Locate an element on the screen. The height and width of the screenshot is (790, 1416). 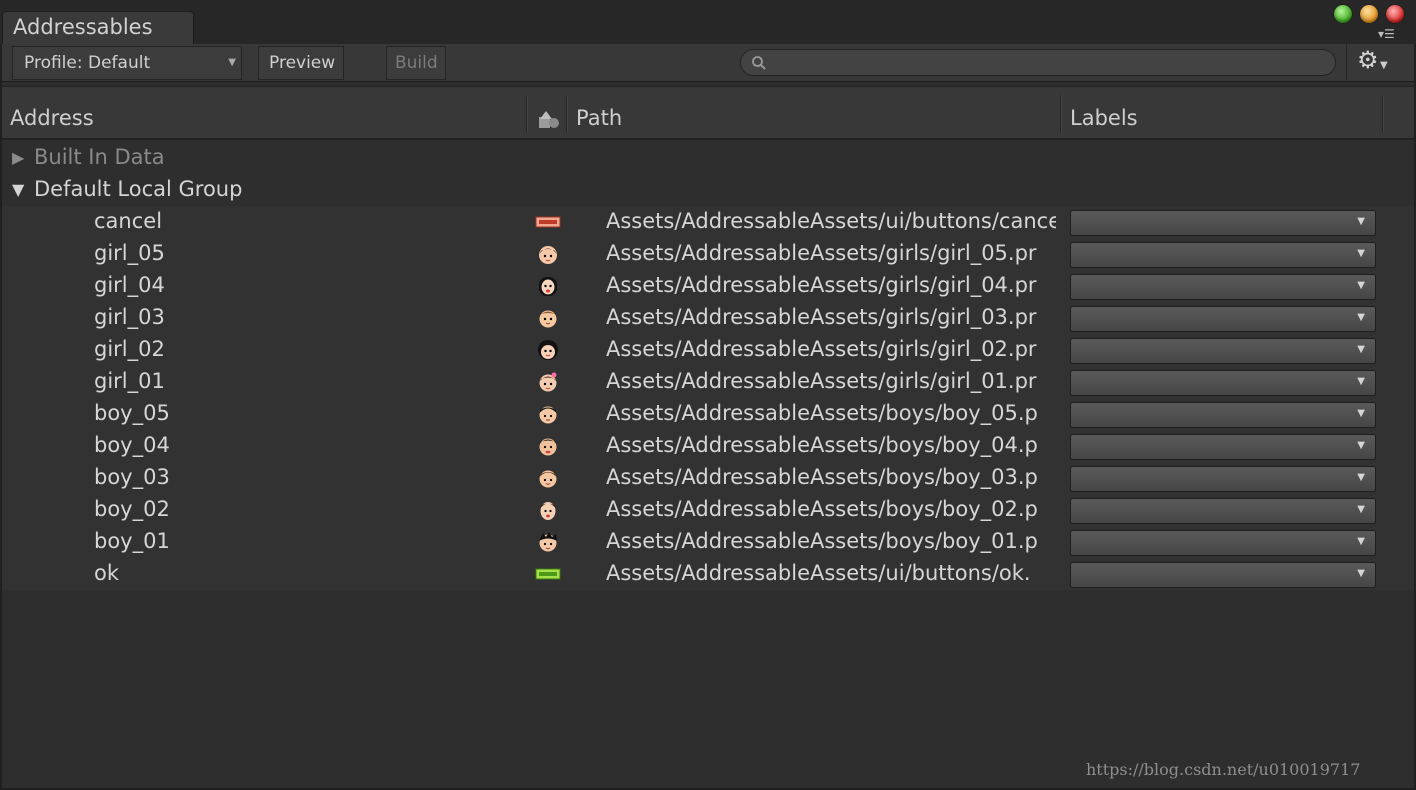
search-field is located at coordinates (1038, 62).